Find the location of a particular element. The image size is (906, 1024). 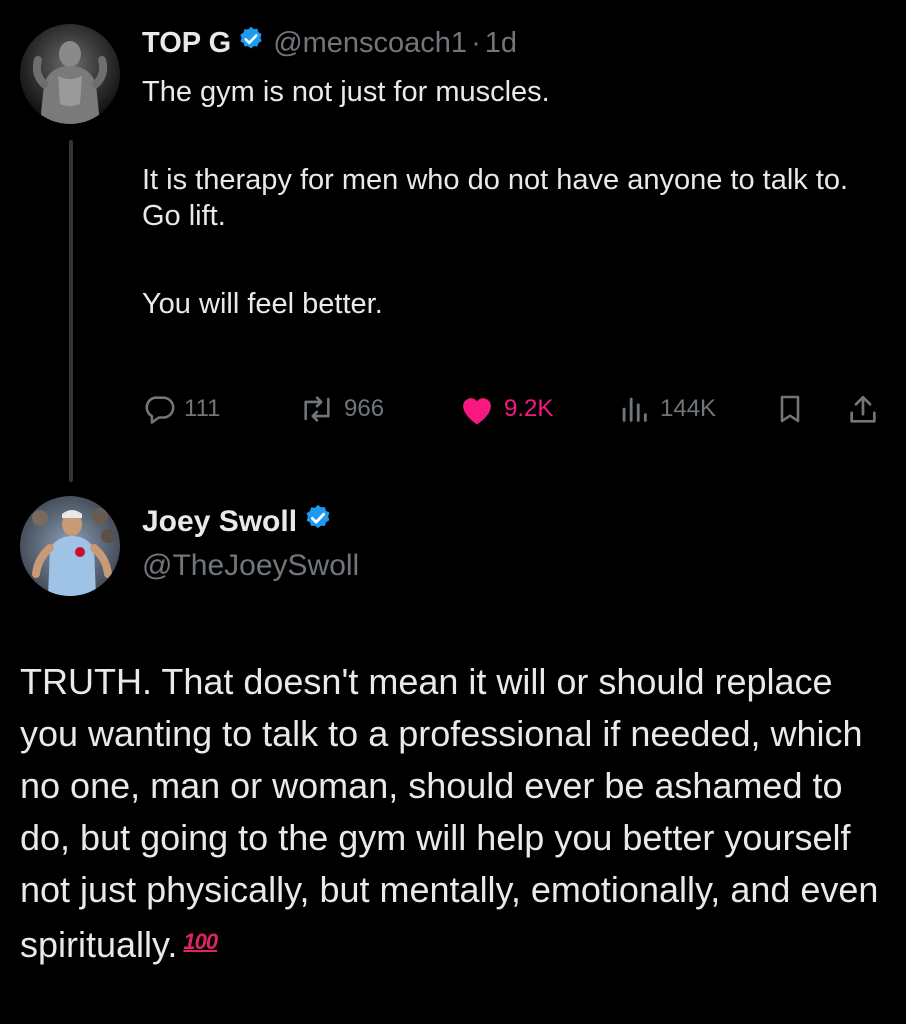

joey-handle: @TheJoeySwoll is located at coordinates (250, 566).